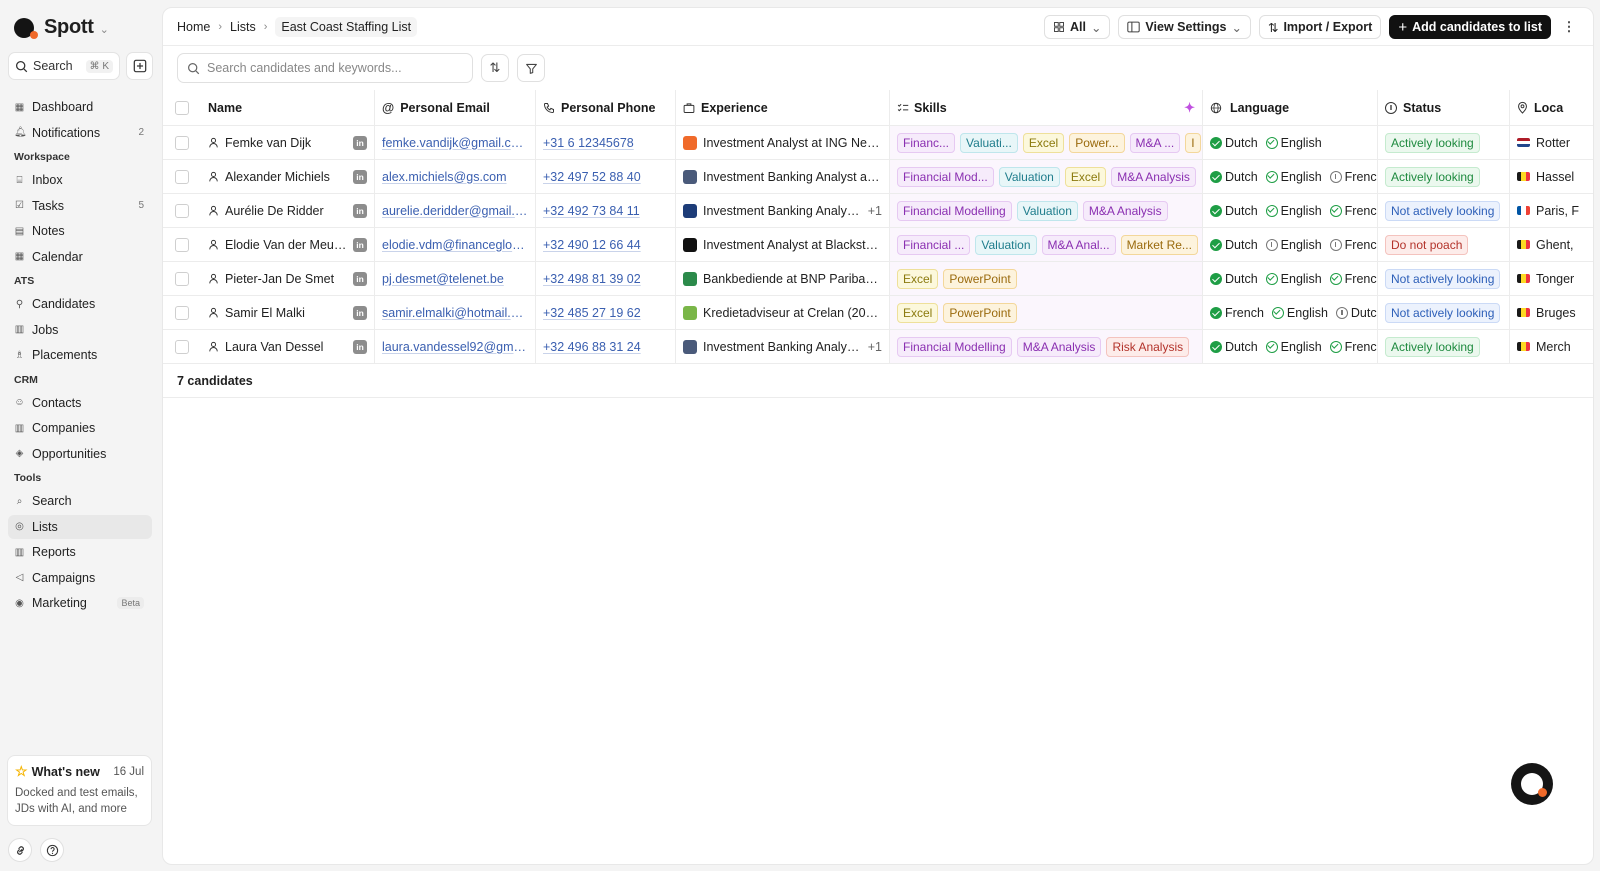 This screenshot has width=1600, height=871. Describe the element at coordinates (1046, 210) in the screenshot. I see `skills-cell: Financial Modelling Valuation M&A Analysis` at that location.